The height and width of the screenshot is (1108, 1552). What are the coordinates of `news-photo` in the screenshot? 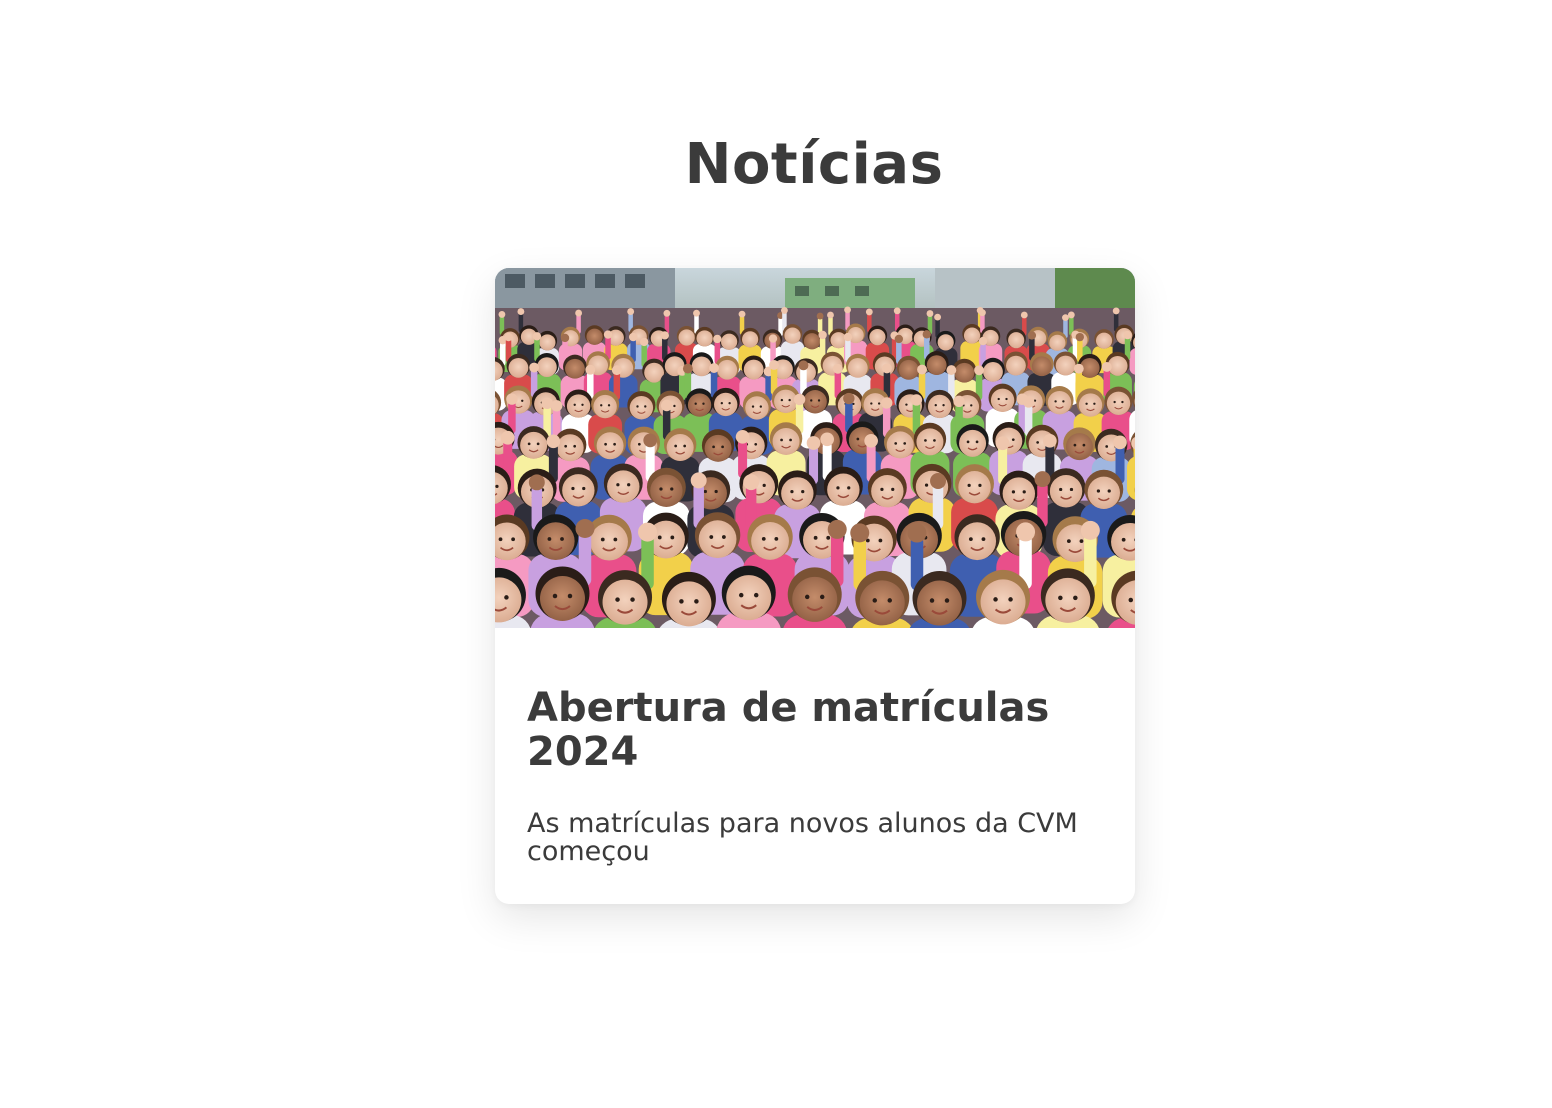 It's located at (815, 448).